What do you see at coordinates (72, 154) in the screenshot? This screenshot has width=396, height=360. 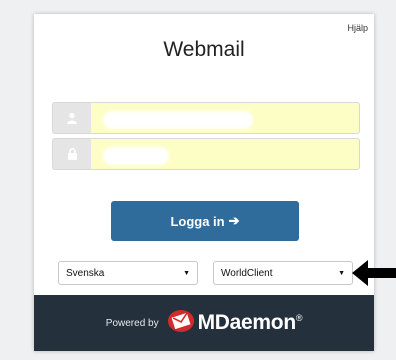 I see `lock-icon` at bounding box center [72, 154].